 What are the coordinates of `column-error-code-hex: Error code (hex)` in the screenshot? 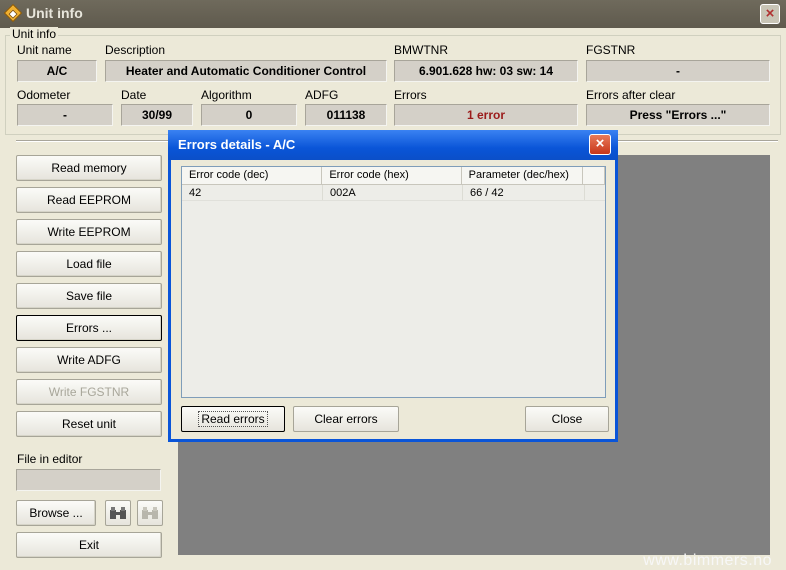 It's located at (392, 176).